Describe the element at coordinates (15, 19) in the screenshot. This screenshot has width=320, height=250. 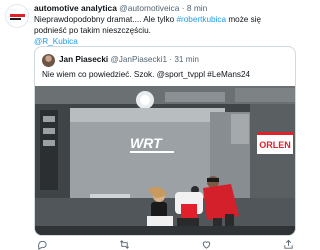
I see `avatar-logo-underline` at that location.